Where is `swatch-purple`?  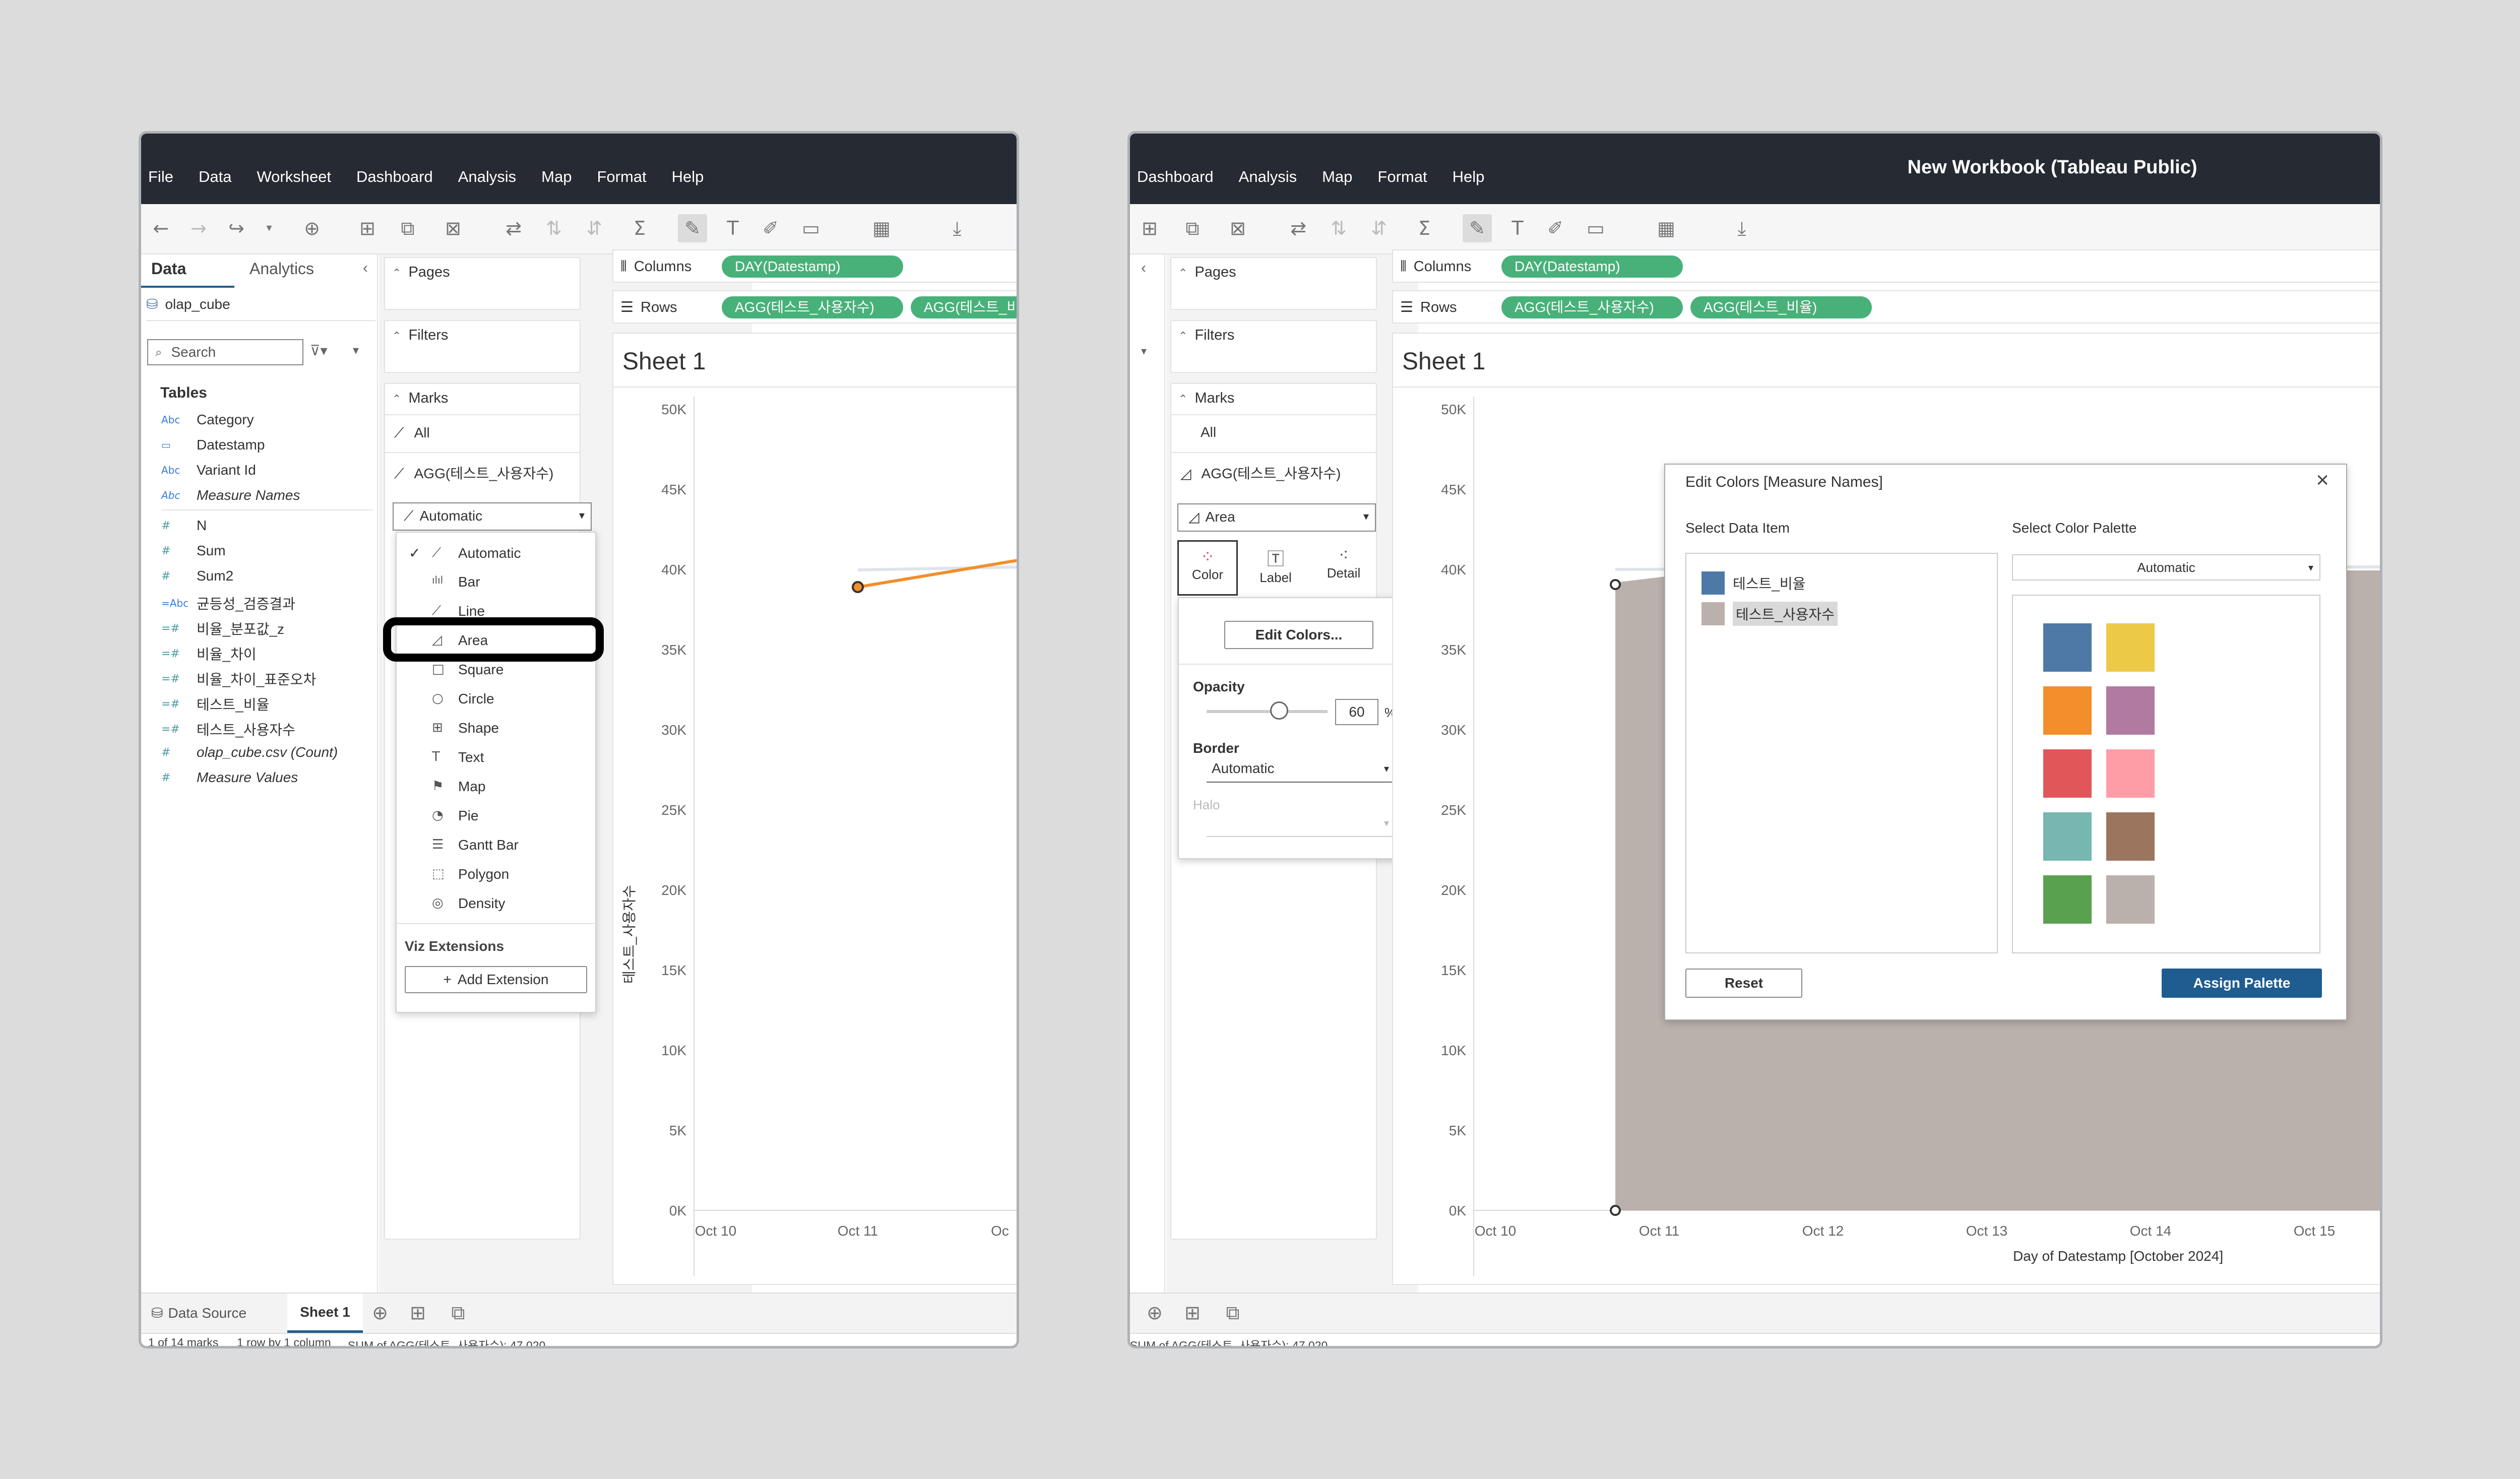 swatch-purple is located at coordinates (2130, 710).